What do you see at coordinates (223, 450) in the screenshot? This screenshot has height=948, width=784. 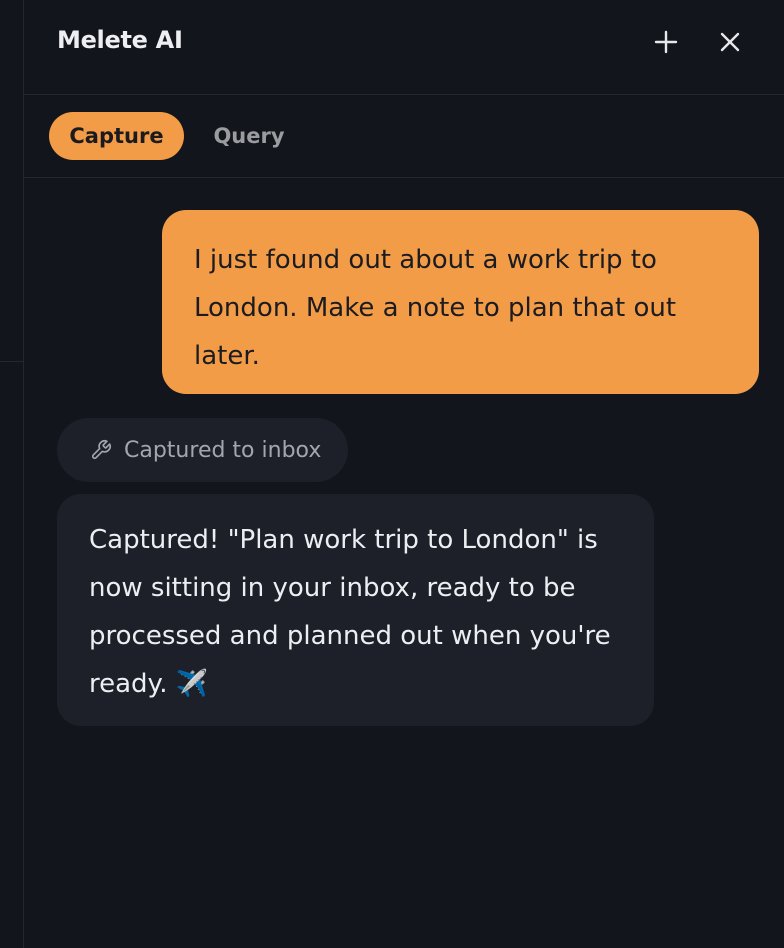 I see `tool-status-label: Captured to inbox` at bounding box center [223, 450].